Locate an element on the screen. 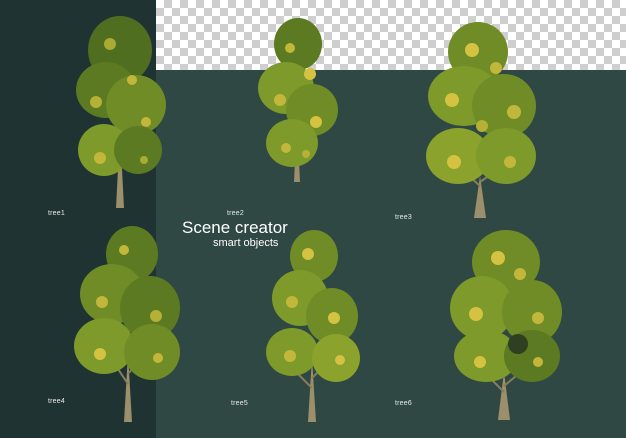  tree-3-image is located at coordinates (482, 118).